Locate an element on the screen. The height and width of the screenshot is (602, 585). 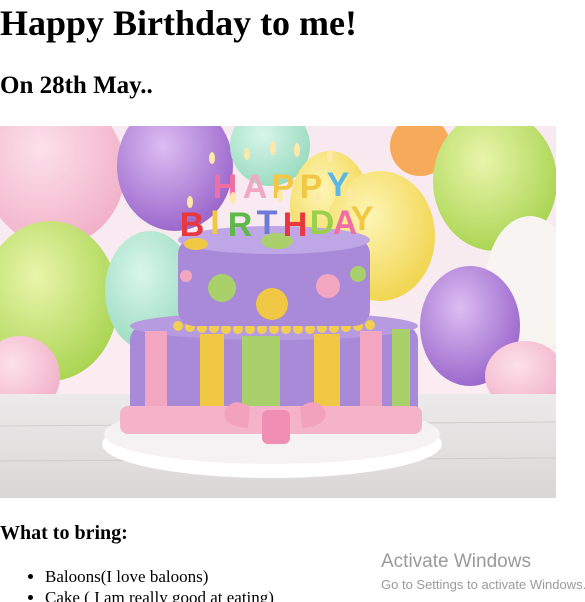
svg-text: D is located at coordinates (322, 223).